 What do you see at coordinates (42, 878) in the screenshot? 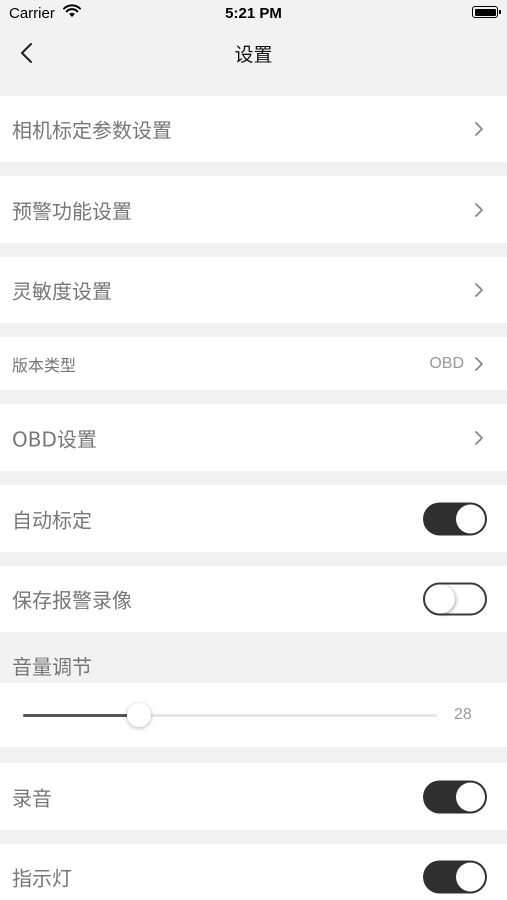
I see `row-label: 指示灯` at bounding box center [42, 878].